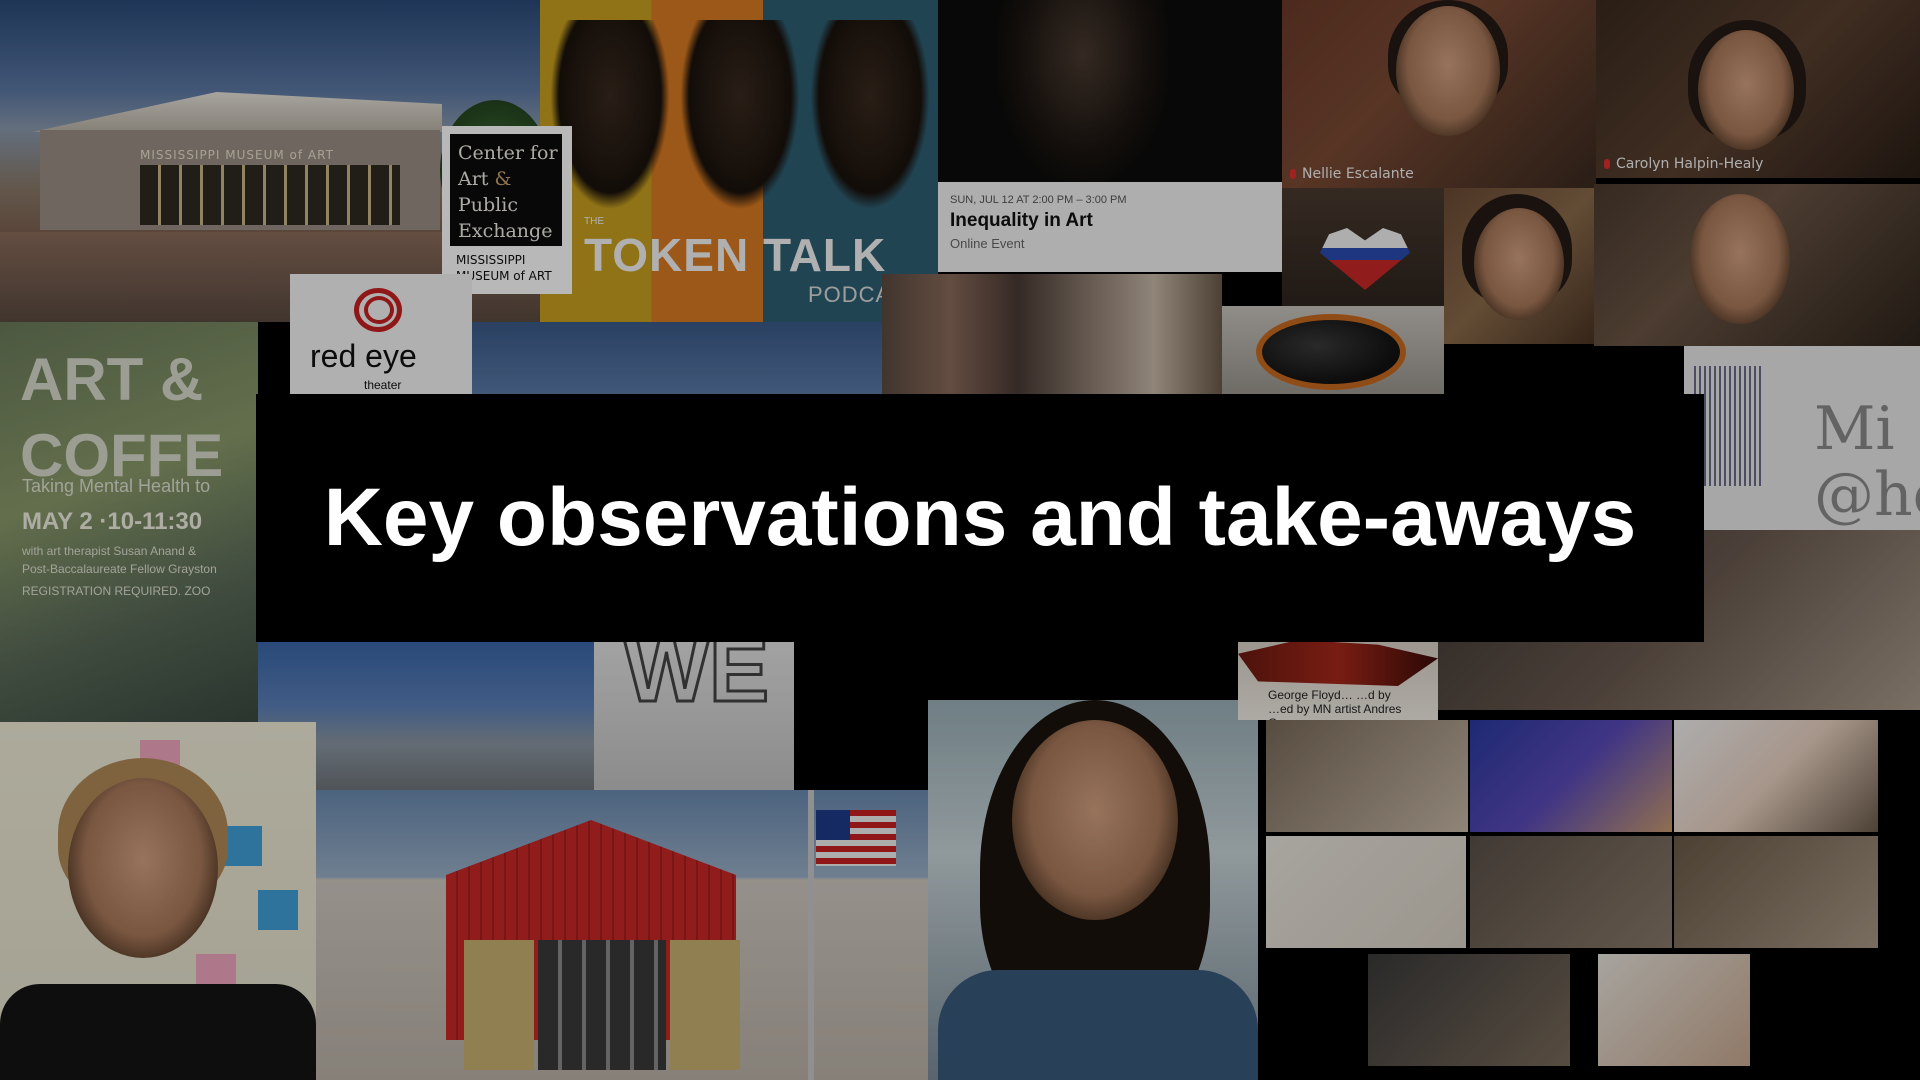  What do you see at coordinates (987, 243) in the screenshot?
I see `event-type: Online Event` at bounding box center [987, 243].